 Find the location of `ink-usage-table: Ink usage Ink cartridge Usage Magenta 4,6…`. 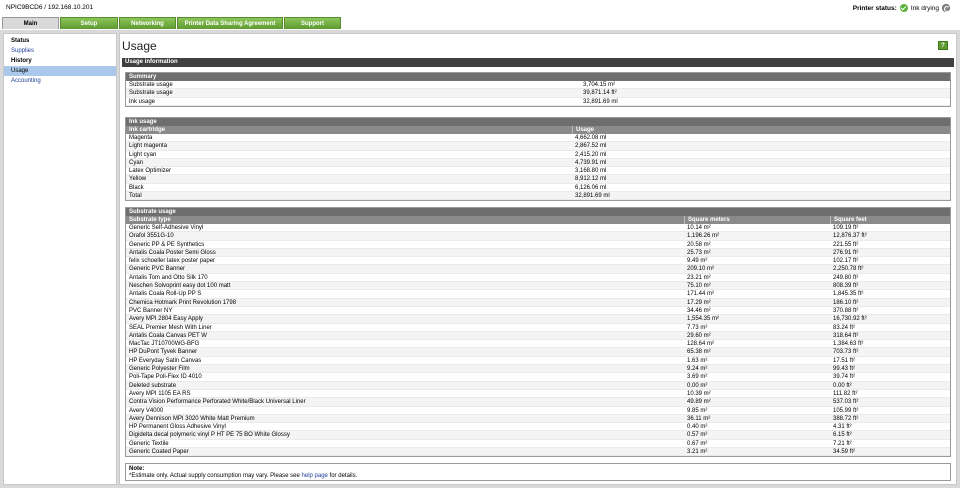

ink-usage-table: Ink usage Ink cartridge Usage Magenta 4,6… is located at coordinates (538, 159).